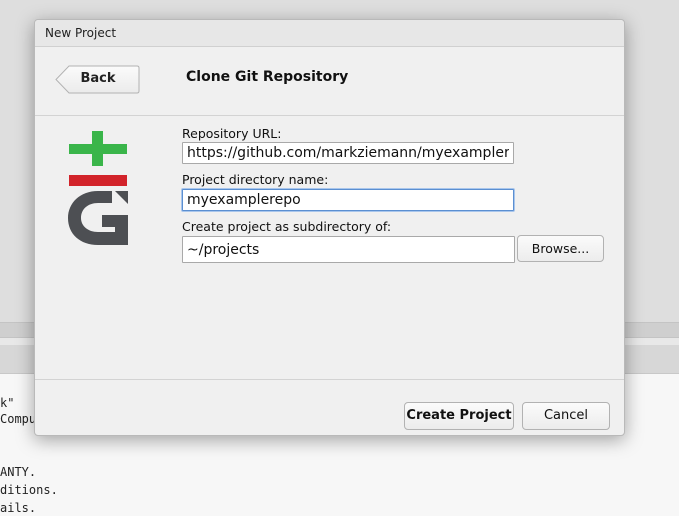 Image resolution: width=679 pixels, height=516 pixels. I want to click on console-line: ditions., so click(29, 490).